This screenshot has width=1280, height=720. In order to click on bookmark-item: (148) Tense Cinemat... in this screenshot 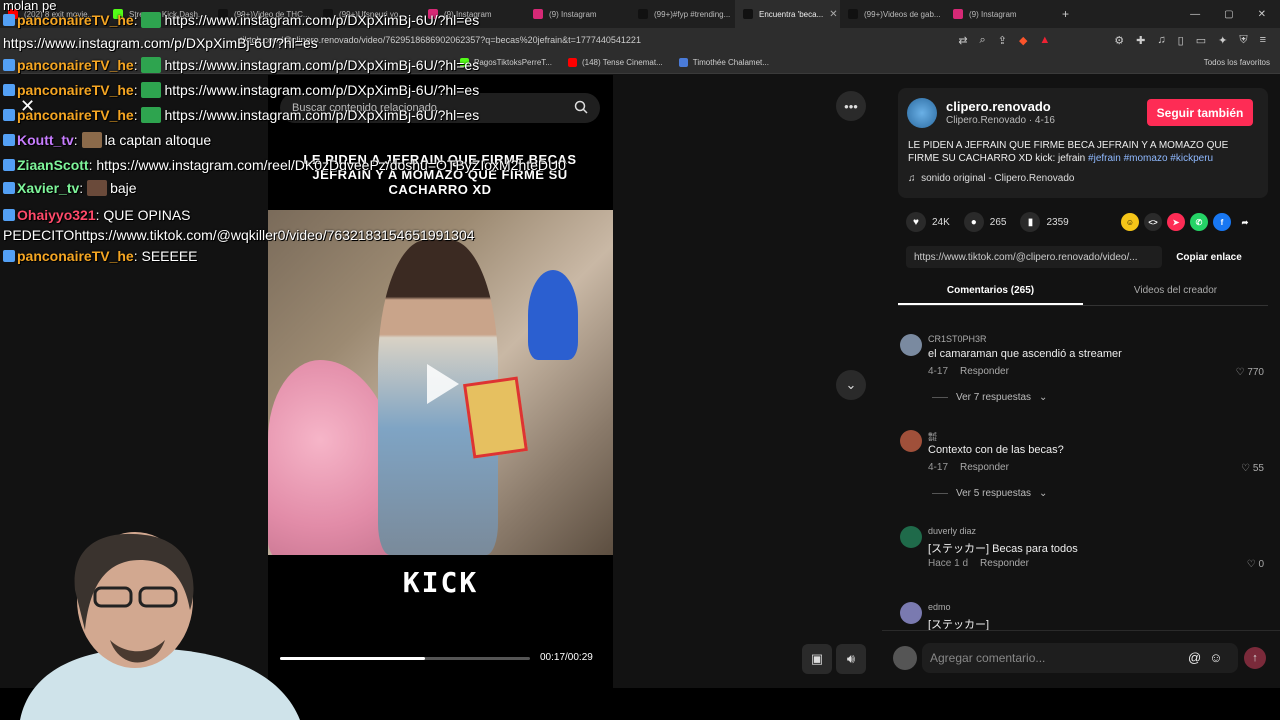, I will do `click(615, 62)`.